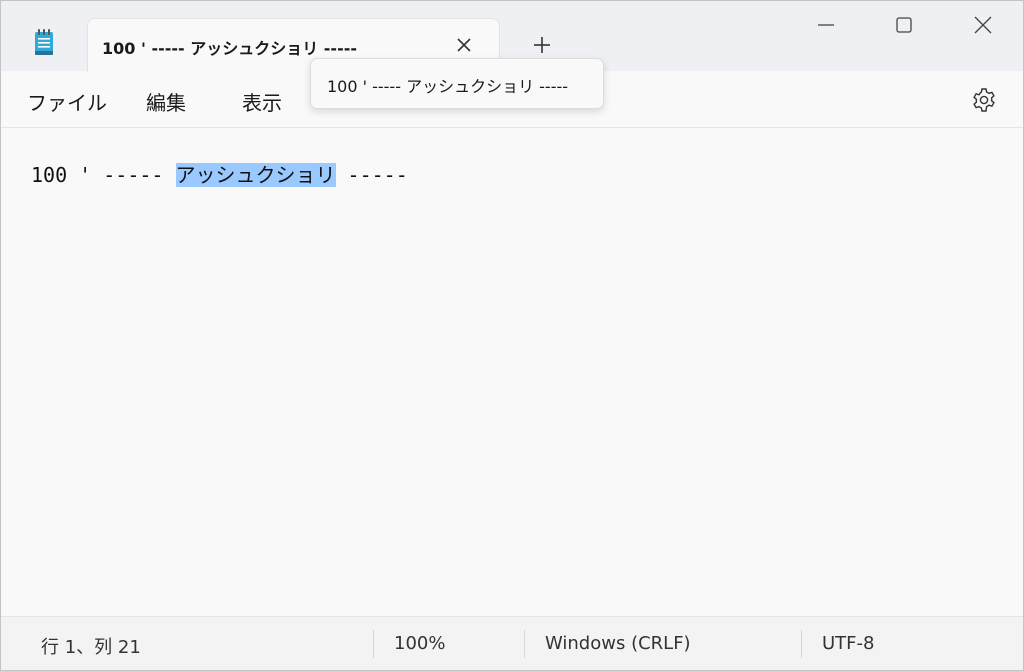 This screenshot has height=671, width=1024. Describe the element at coordinates (67, 101) in the screenshot. I see `menu-file: ファイル` at that location.